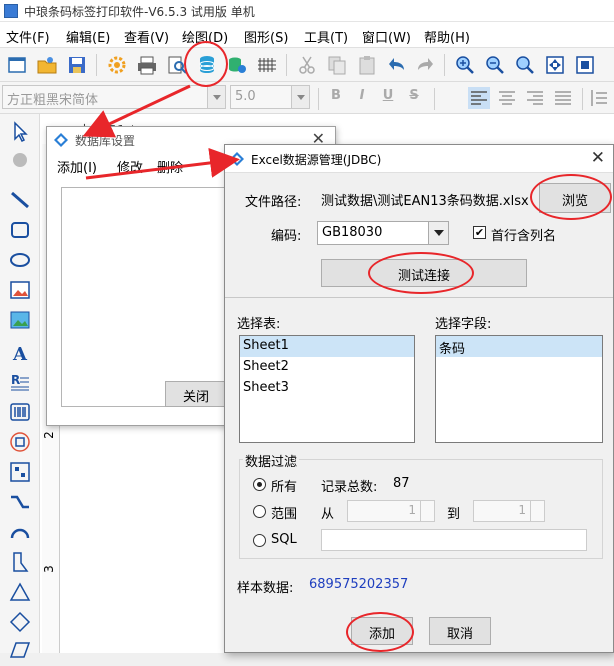 Image resolution: width=614 pixels, height=666 pixels. I want to click on image-tool-icon, so click(20, 290).